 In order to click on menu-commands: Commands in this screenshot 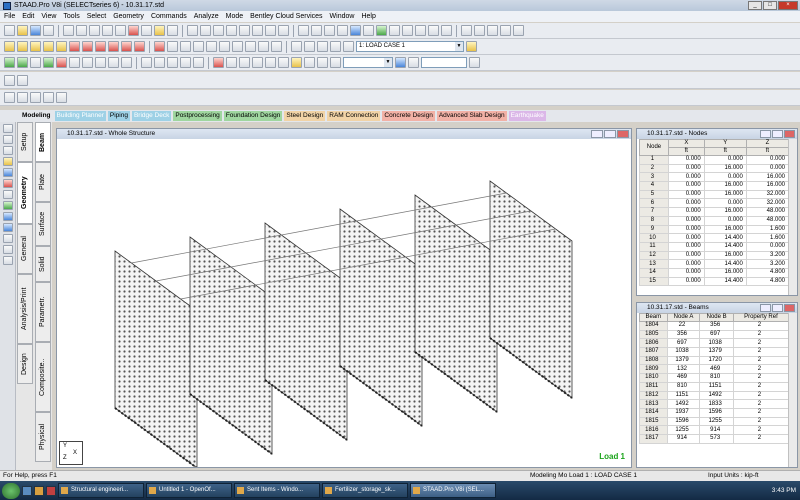, I will do `click(169, 16)`.